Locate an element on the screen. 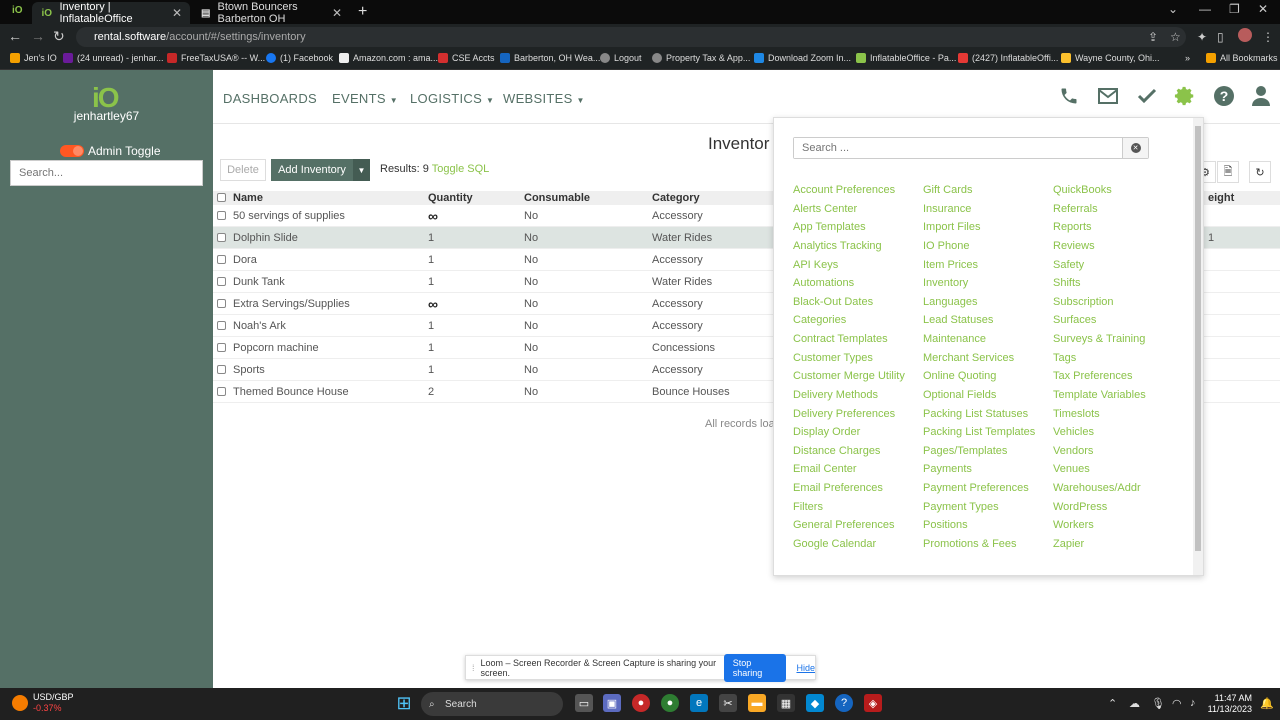  column-header-category: Category is located at coordinates (676, 198).